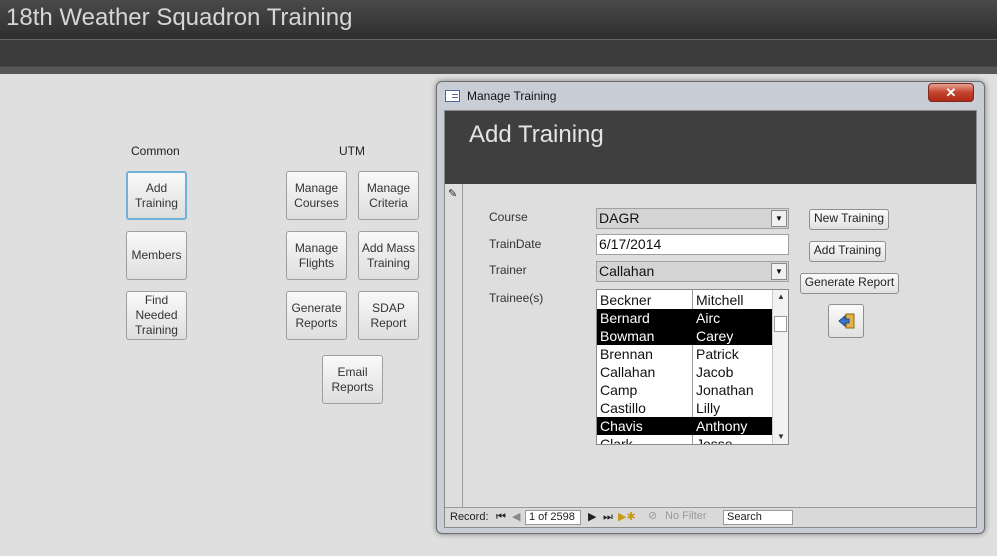  I want to click on generate-report-button: Generate Report, so click(849, 283).